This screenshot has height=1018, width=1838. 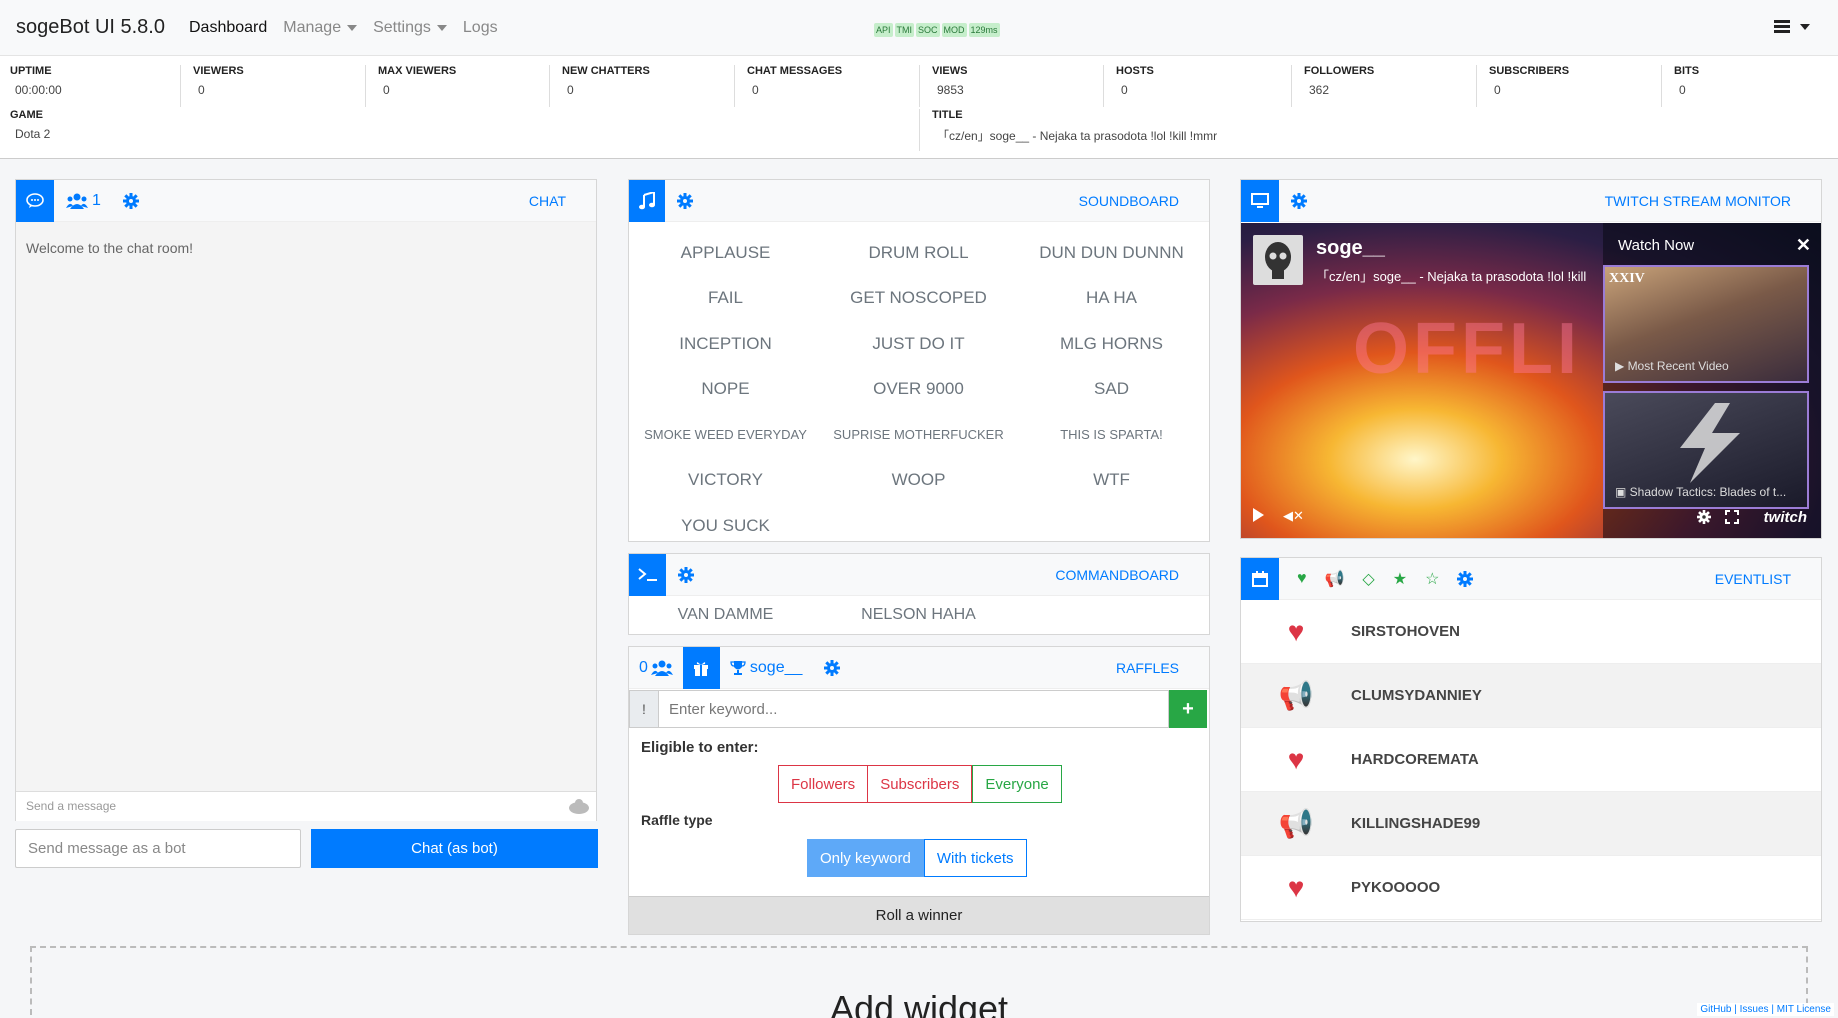 I want to click on roll-winner-button: Roll a winner, so click(x=919, y=915).